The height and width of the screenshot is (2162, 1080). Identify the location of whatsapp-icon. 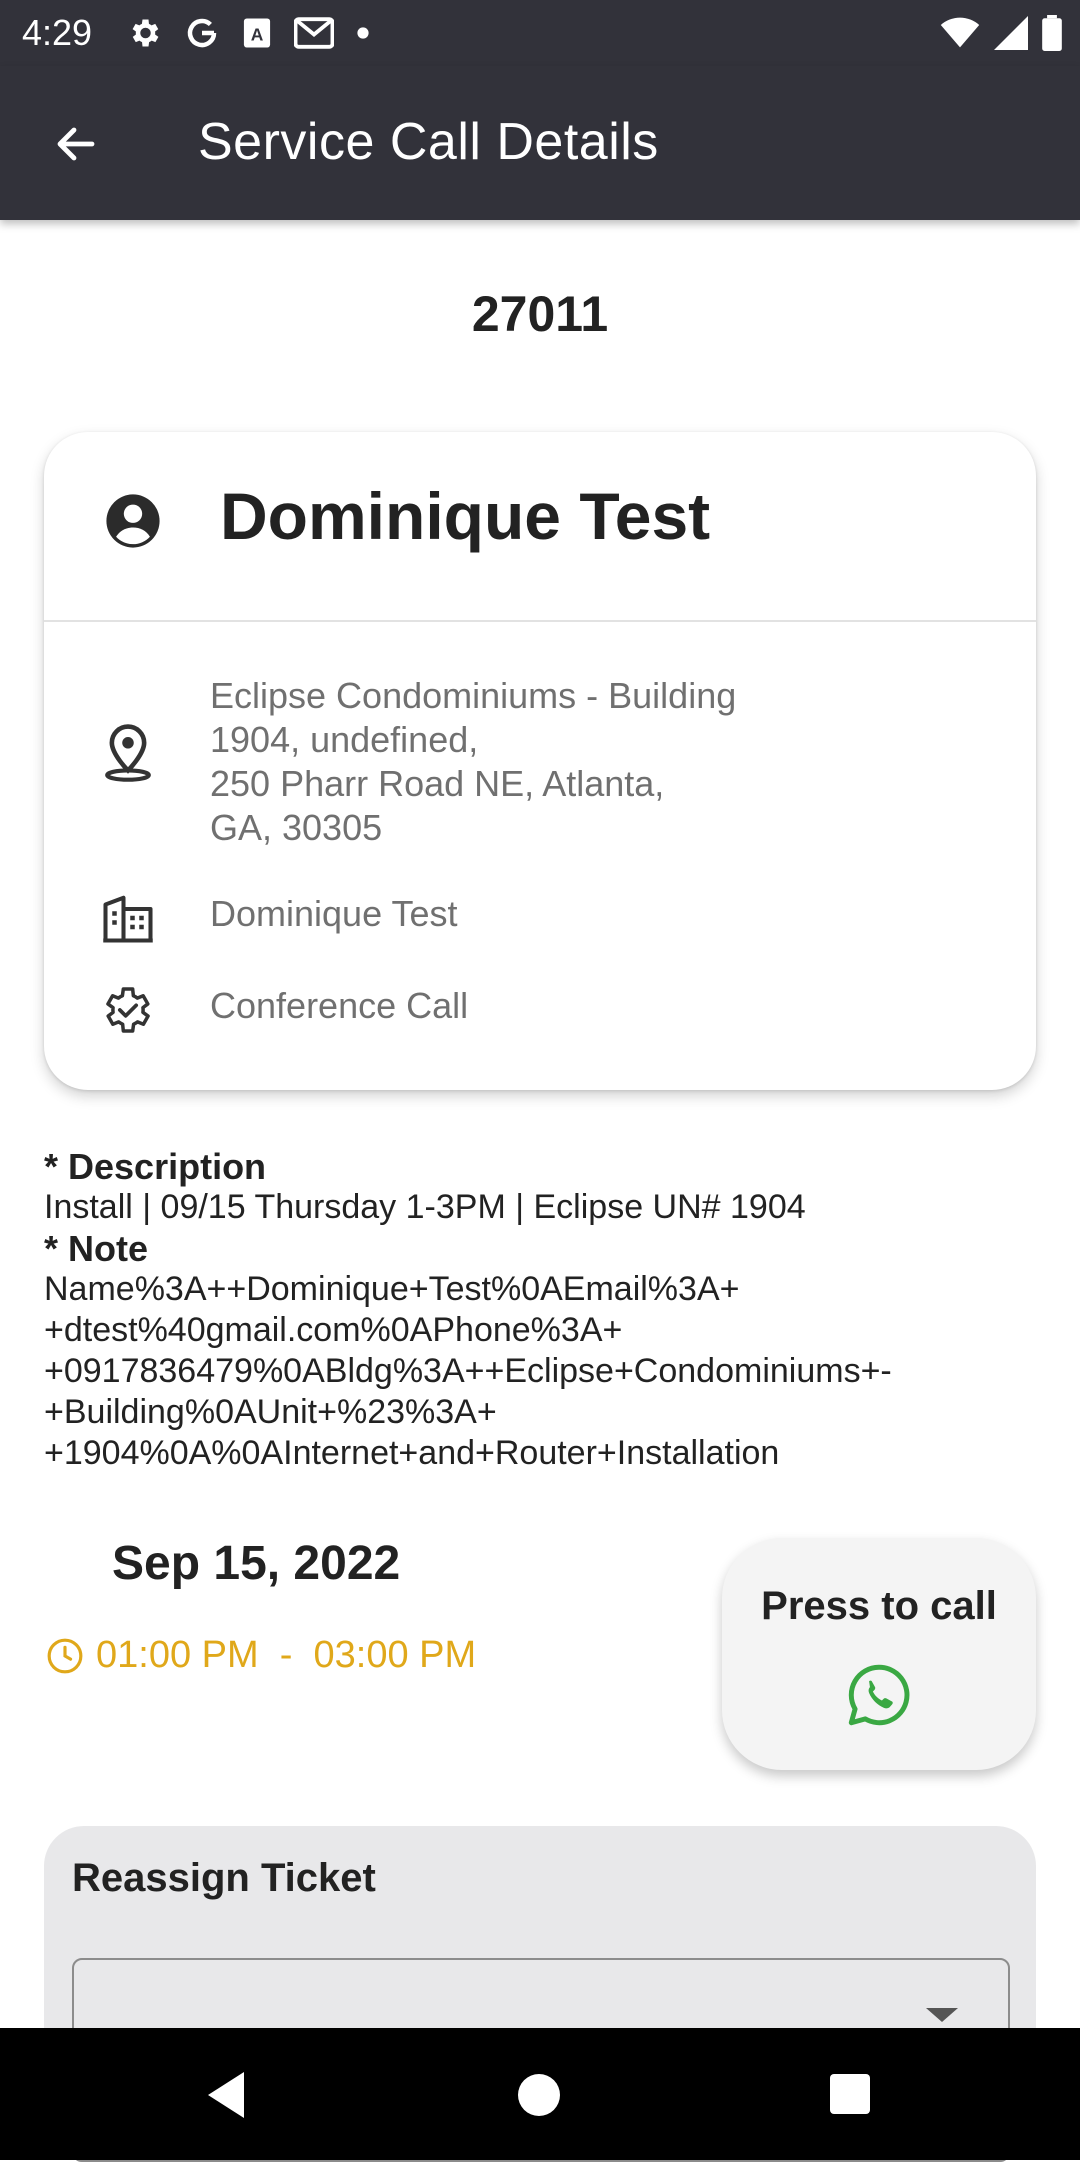
(879, 1695).